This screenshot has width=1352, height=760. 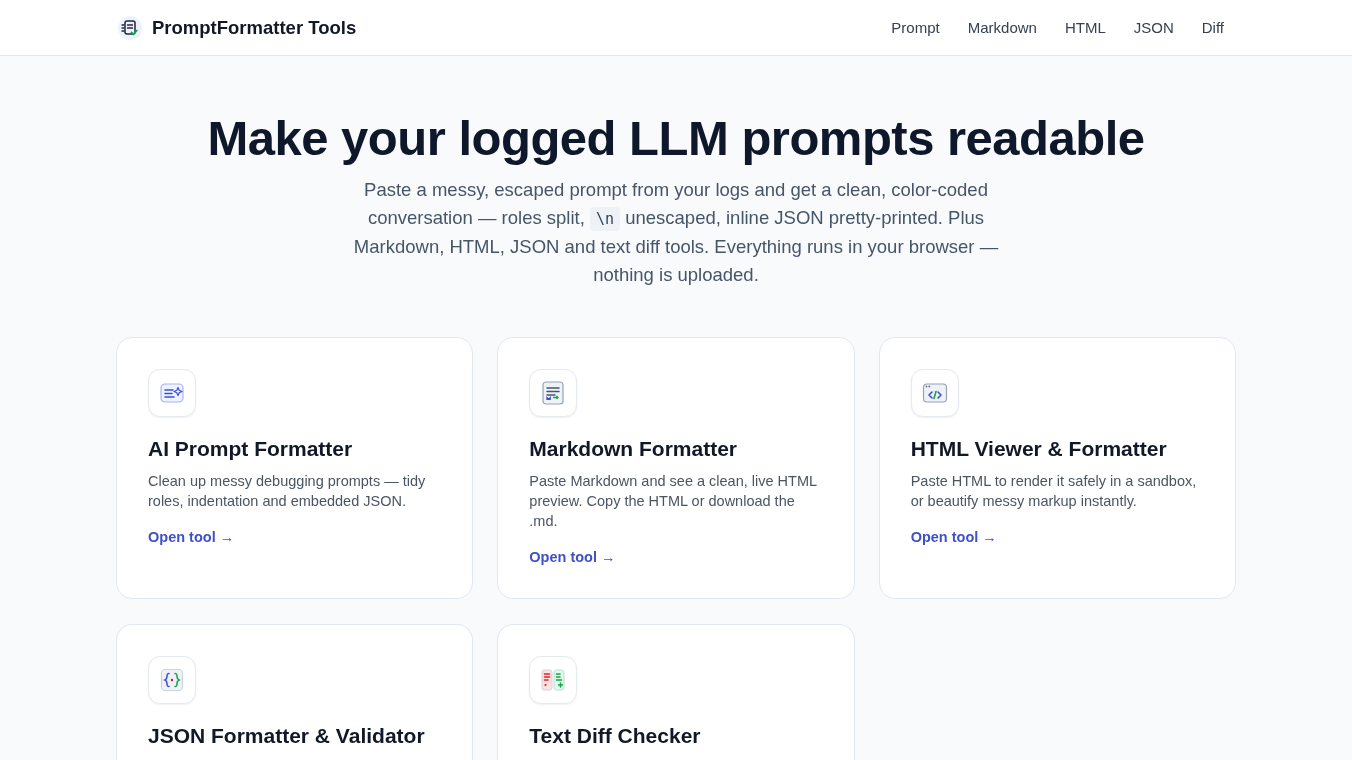 What do you see at coordinates (172, 680) in the screenshot?
I see `braces-icon` at bounding box center [172, 680].